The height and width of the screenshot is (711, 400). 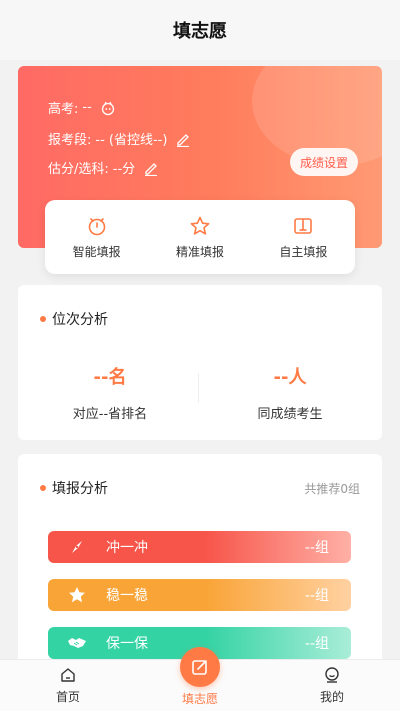 What do you see at coordinates (77, 547) in the screenshot?
I see `compass-icon` at bounding box center [77, 547].